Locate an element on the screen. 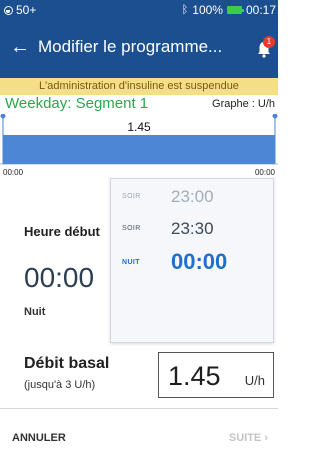 The image size is (320, 456). picker-option: SOIR 23:30 is located at coordinates (192, 228).